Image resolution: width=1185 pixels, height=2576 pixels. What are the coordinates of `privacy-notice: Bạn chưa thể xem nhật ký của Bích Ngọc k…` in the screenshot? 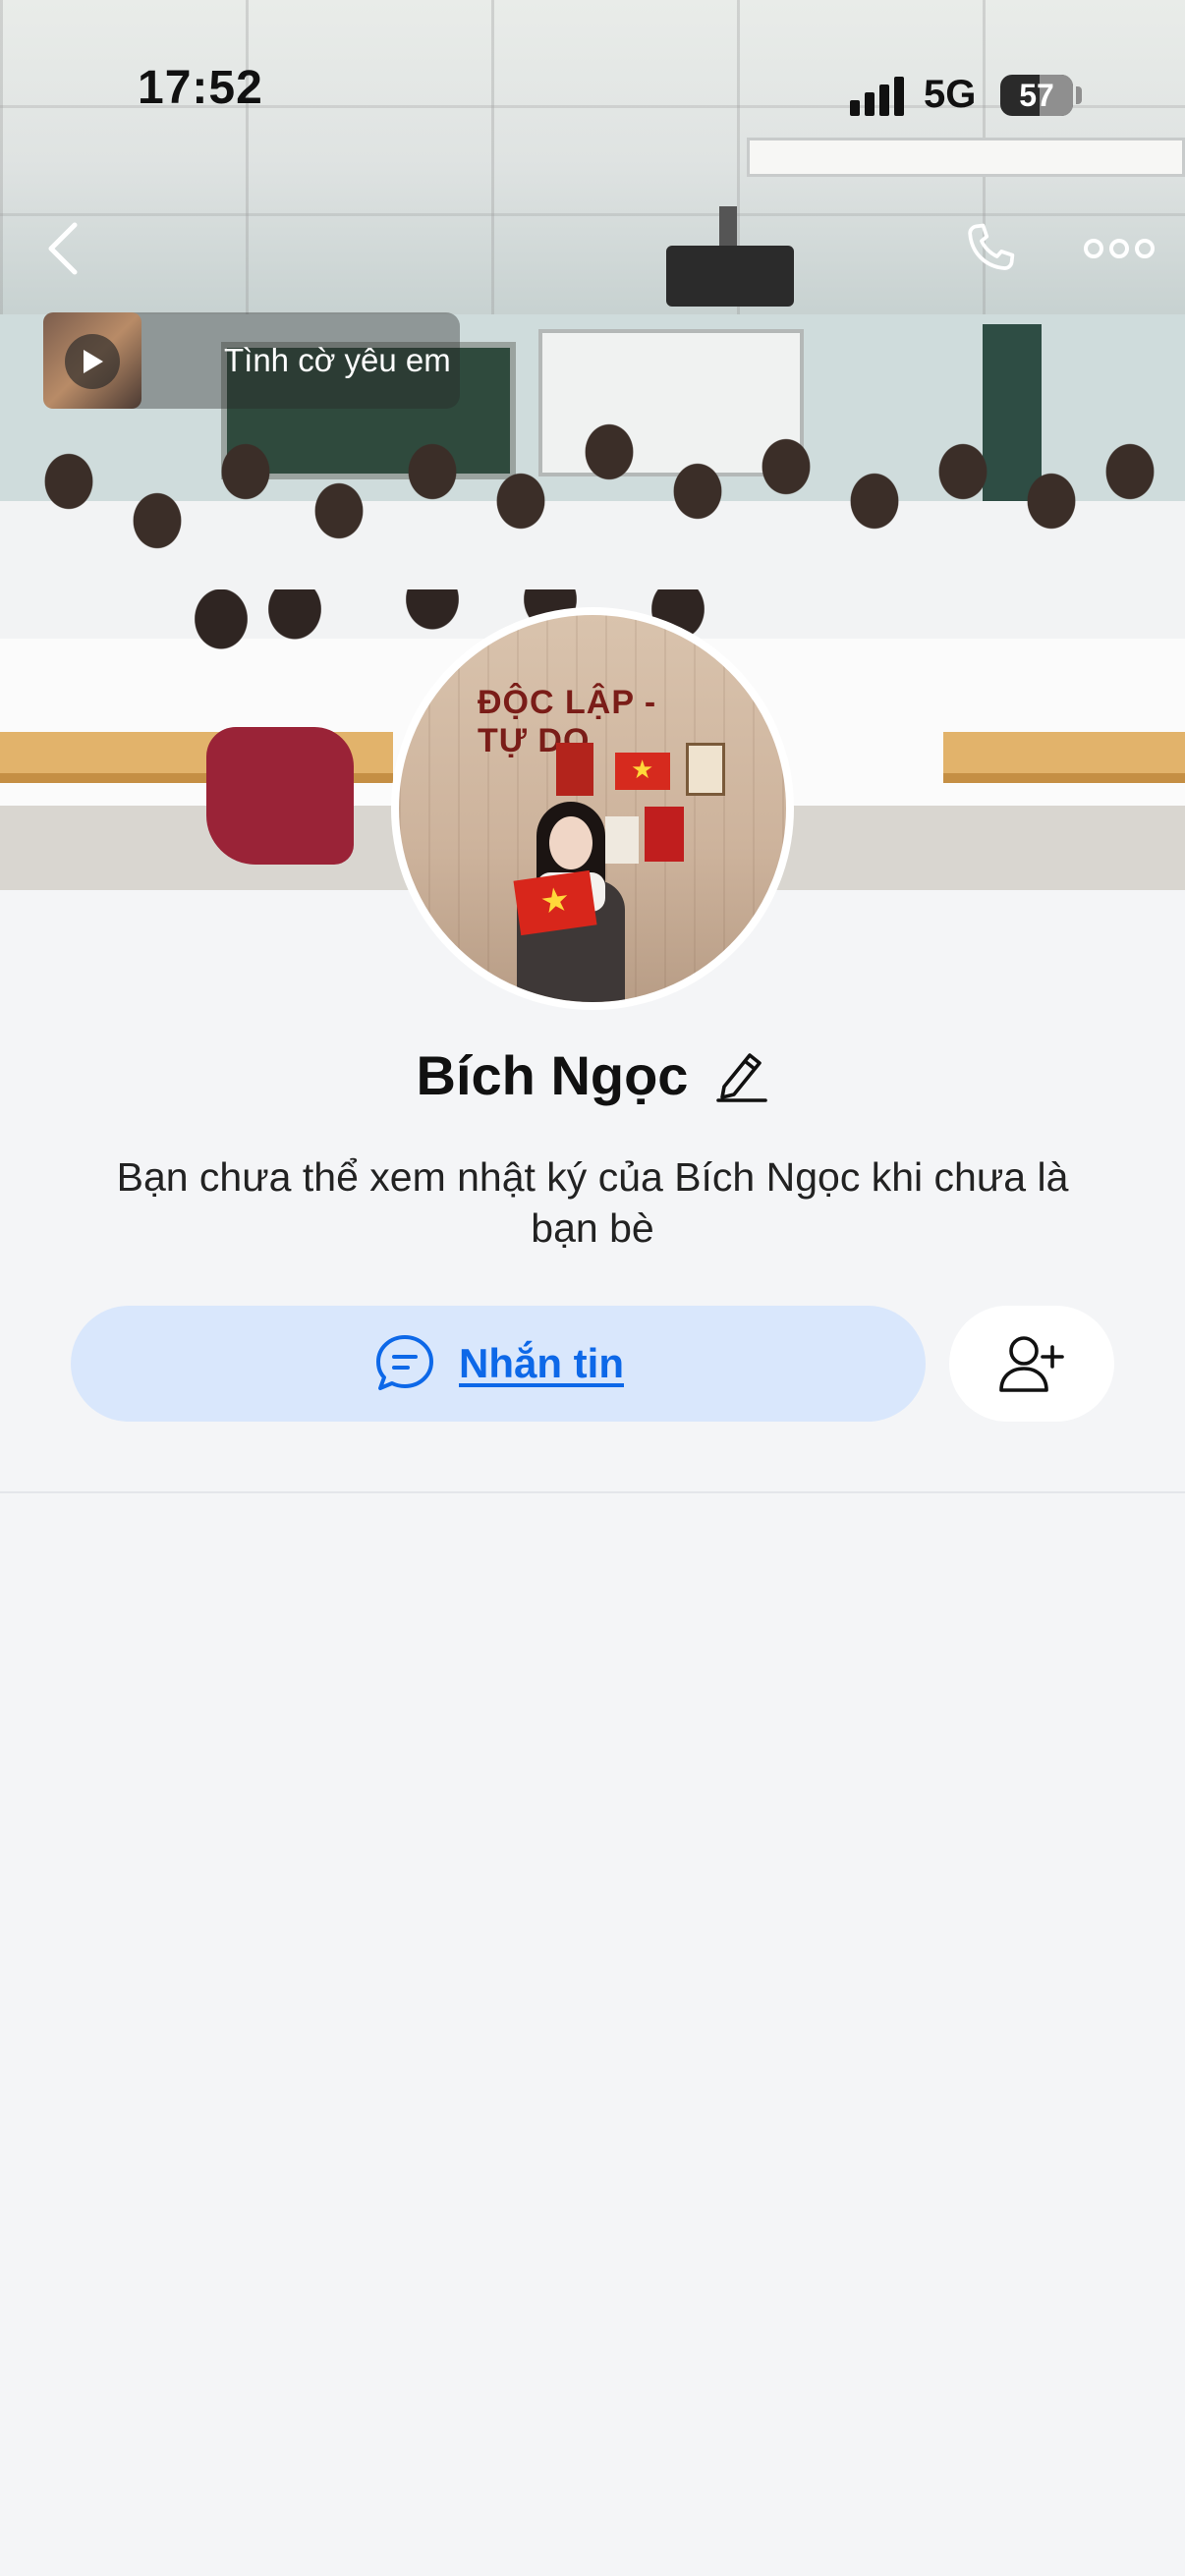 It's located at (592, 1202).